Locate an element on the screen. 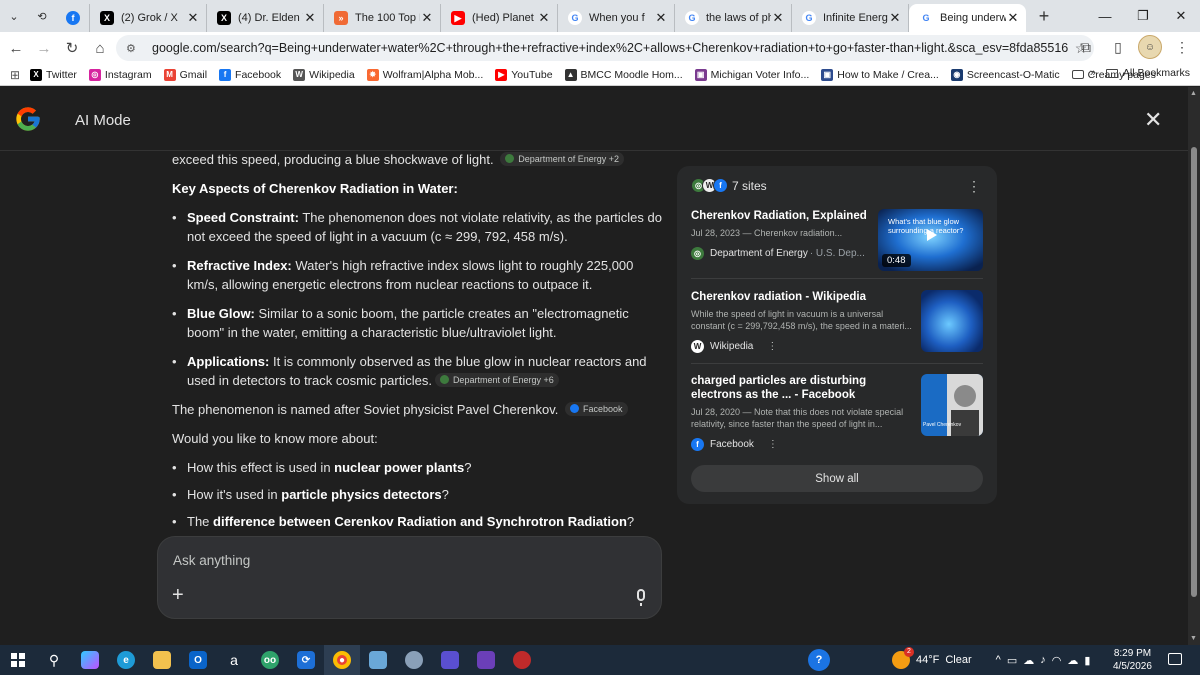  citation-chip: Department of Energy +2 is located at coordinates (562, 158).